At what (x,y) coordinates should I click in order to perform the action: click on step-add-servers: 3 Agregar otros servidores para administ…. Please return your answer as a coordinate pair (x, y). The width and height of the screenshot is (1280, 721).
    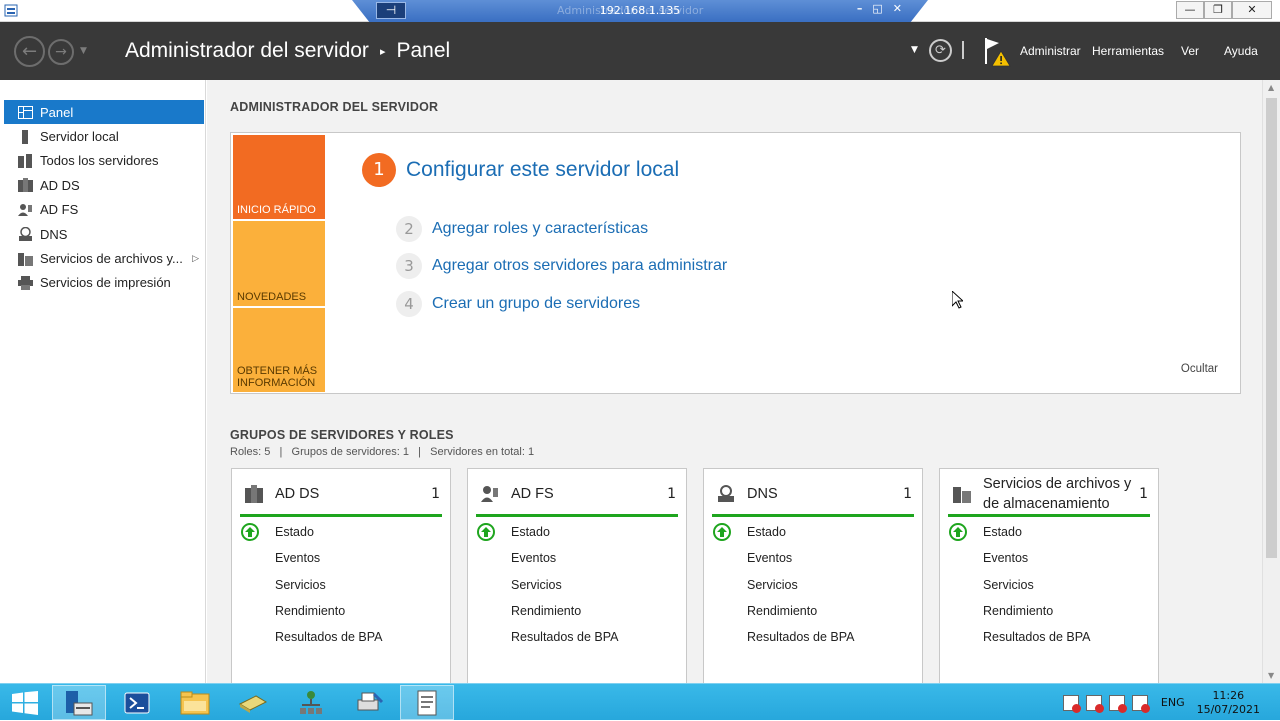
    Looking at the image, I should click on (561, 266).